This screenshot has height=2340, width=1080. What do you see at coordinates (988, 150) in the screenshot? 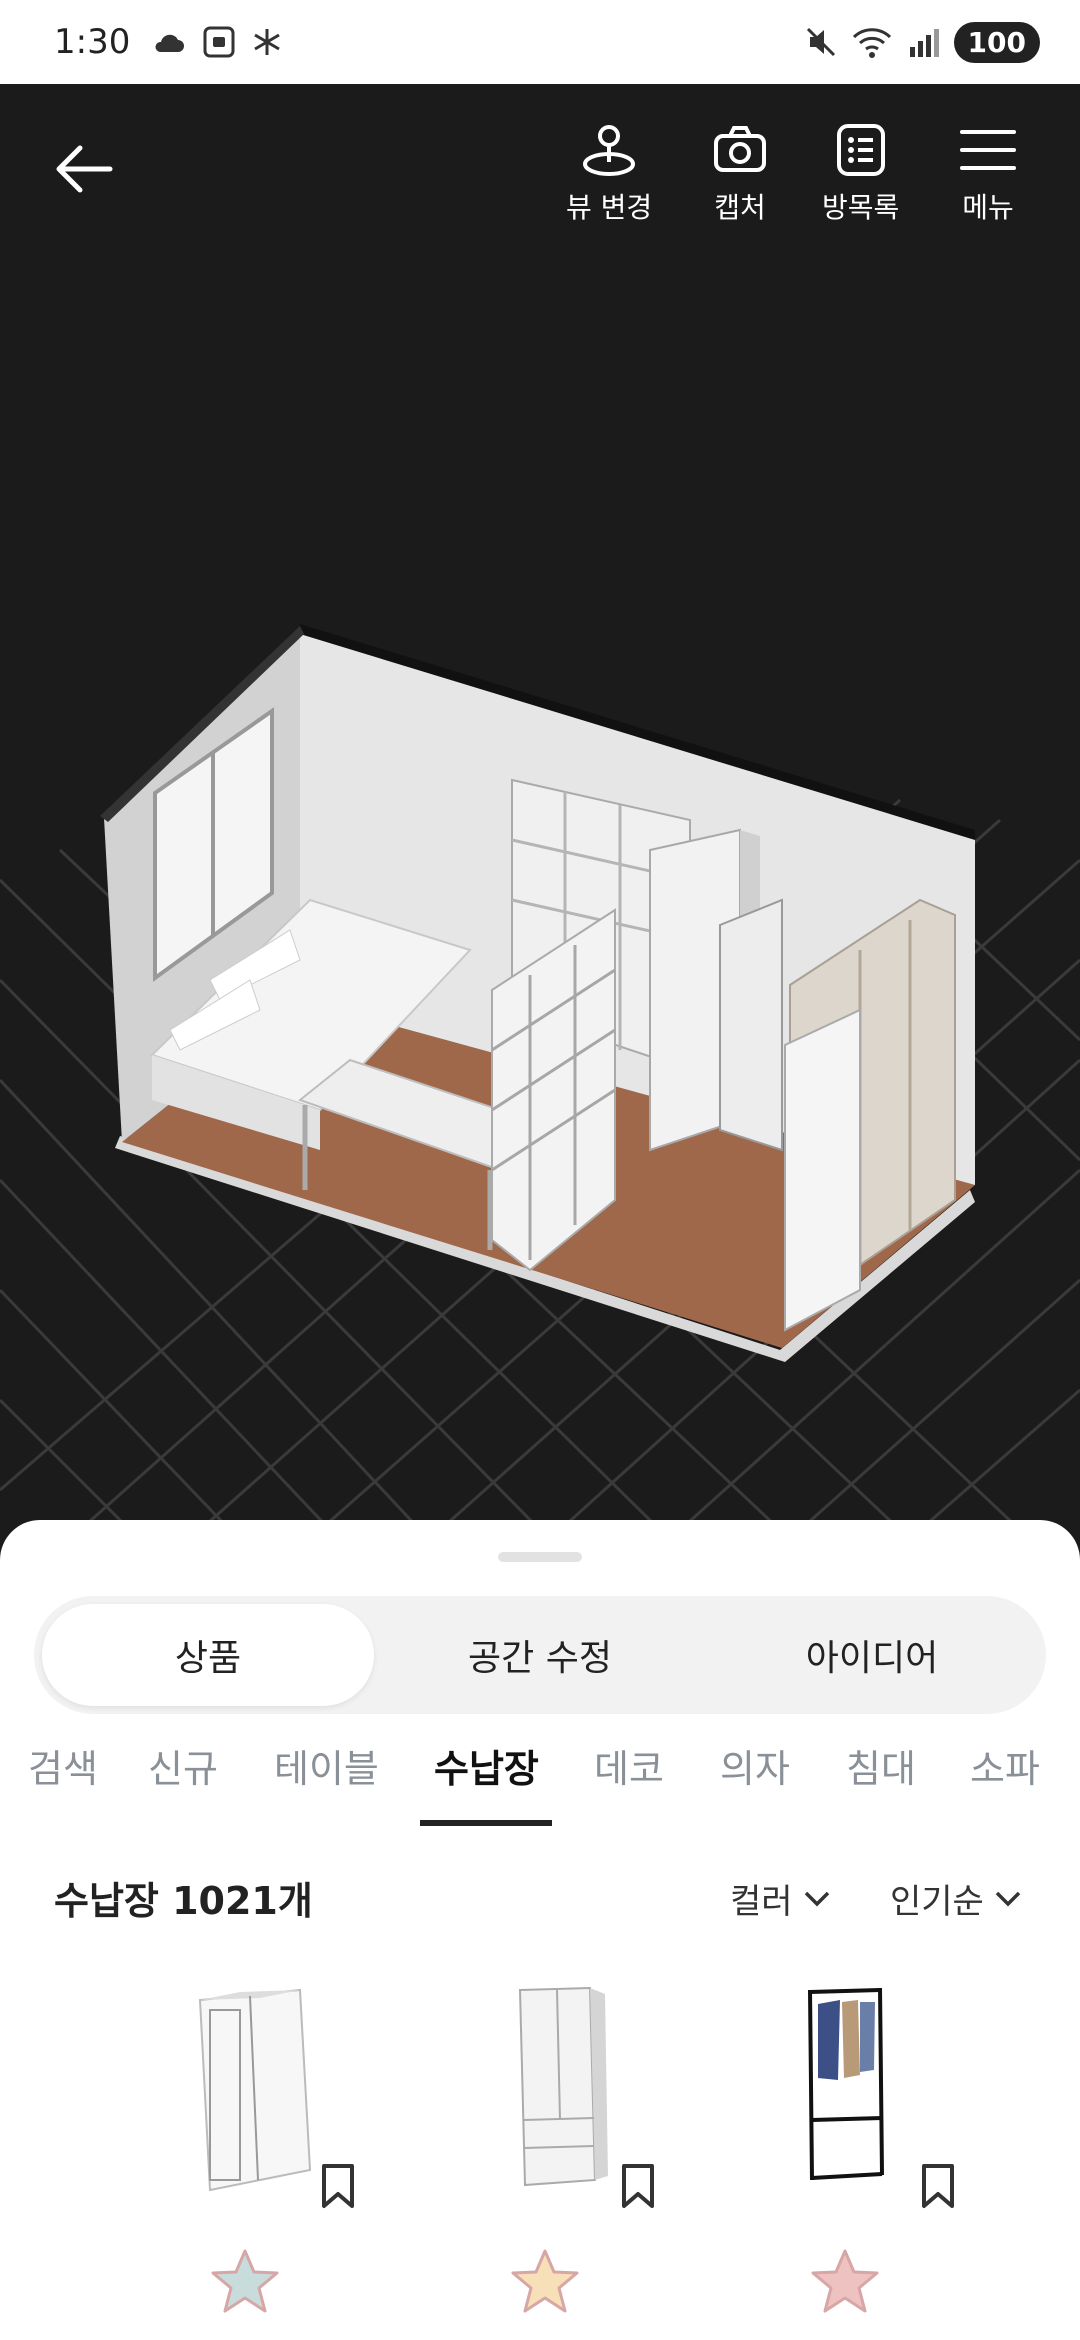
I see `hamburger-icon` at bounding box center [988, 150].